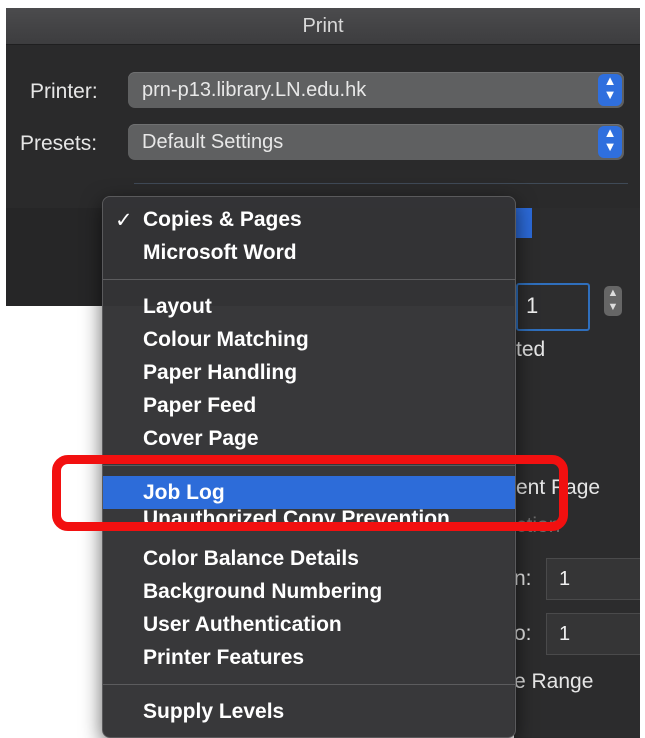  Describe the element at coordinates (538, 525) in the screenshot. I see `selection-option: ction` at that location.